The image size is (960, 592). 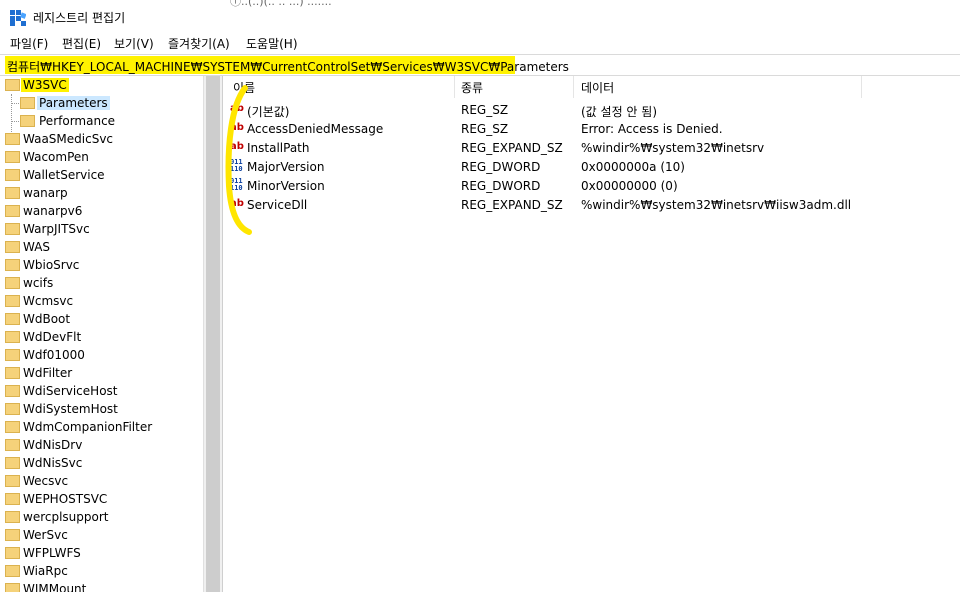 What do you see at coordinates (101, 391) in the screenshot?
I see `tree-item: WdiServiceHost` at bounding box center [101, 391].